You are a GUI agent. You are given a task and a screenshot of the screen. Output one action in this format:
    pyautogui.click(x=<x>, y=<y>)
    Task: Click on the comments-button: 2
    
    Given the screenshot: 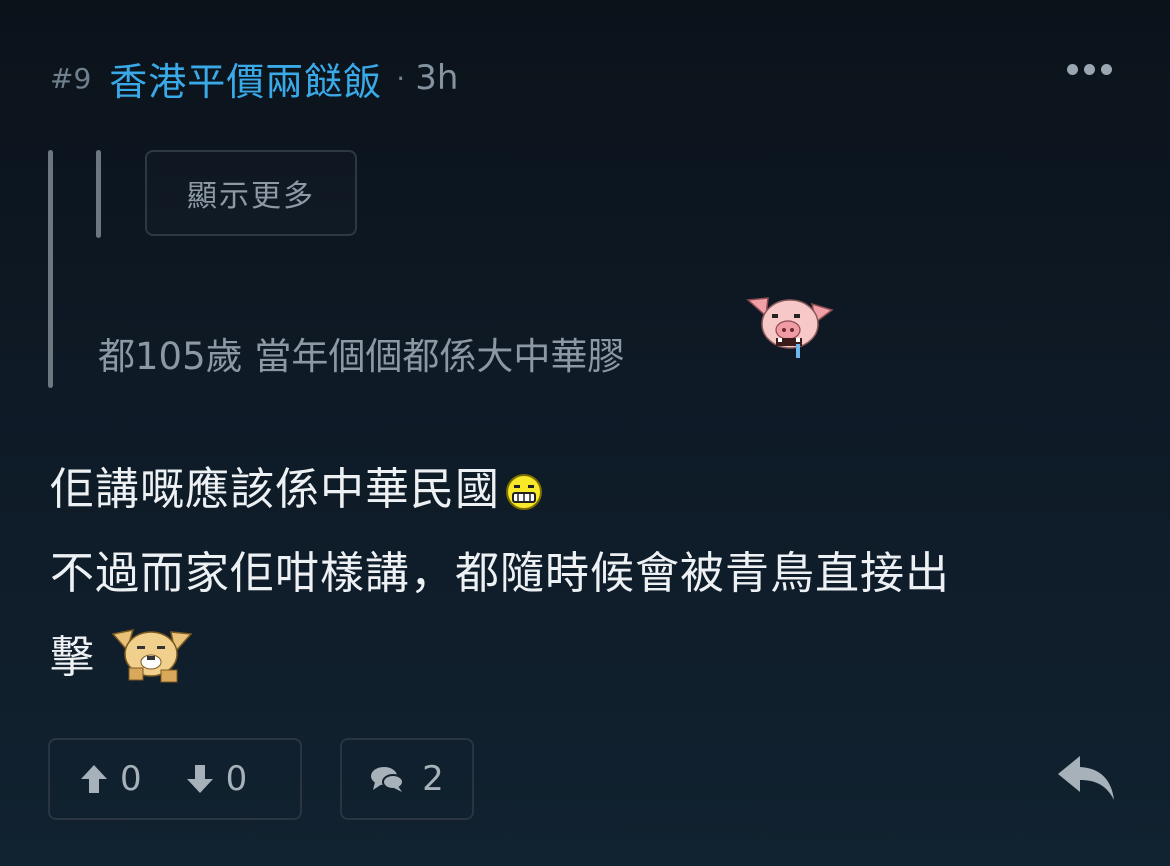 What is the action you would take?
    pyautogui.click(x=407, y=779)
    